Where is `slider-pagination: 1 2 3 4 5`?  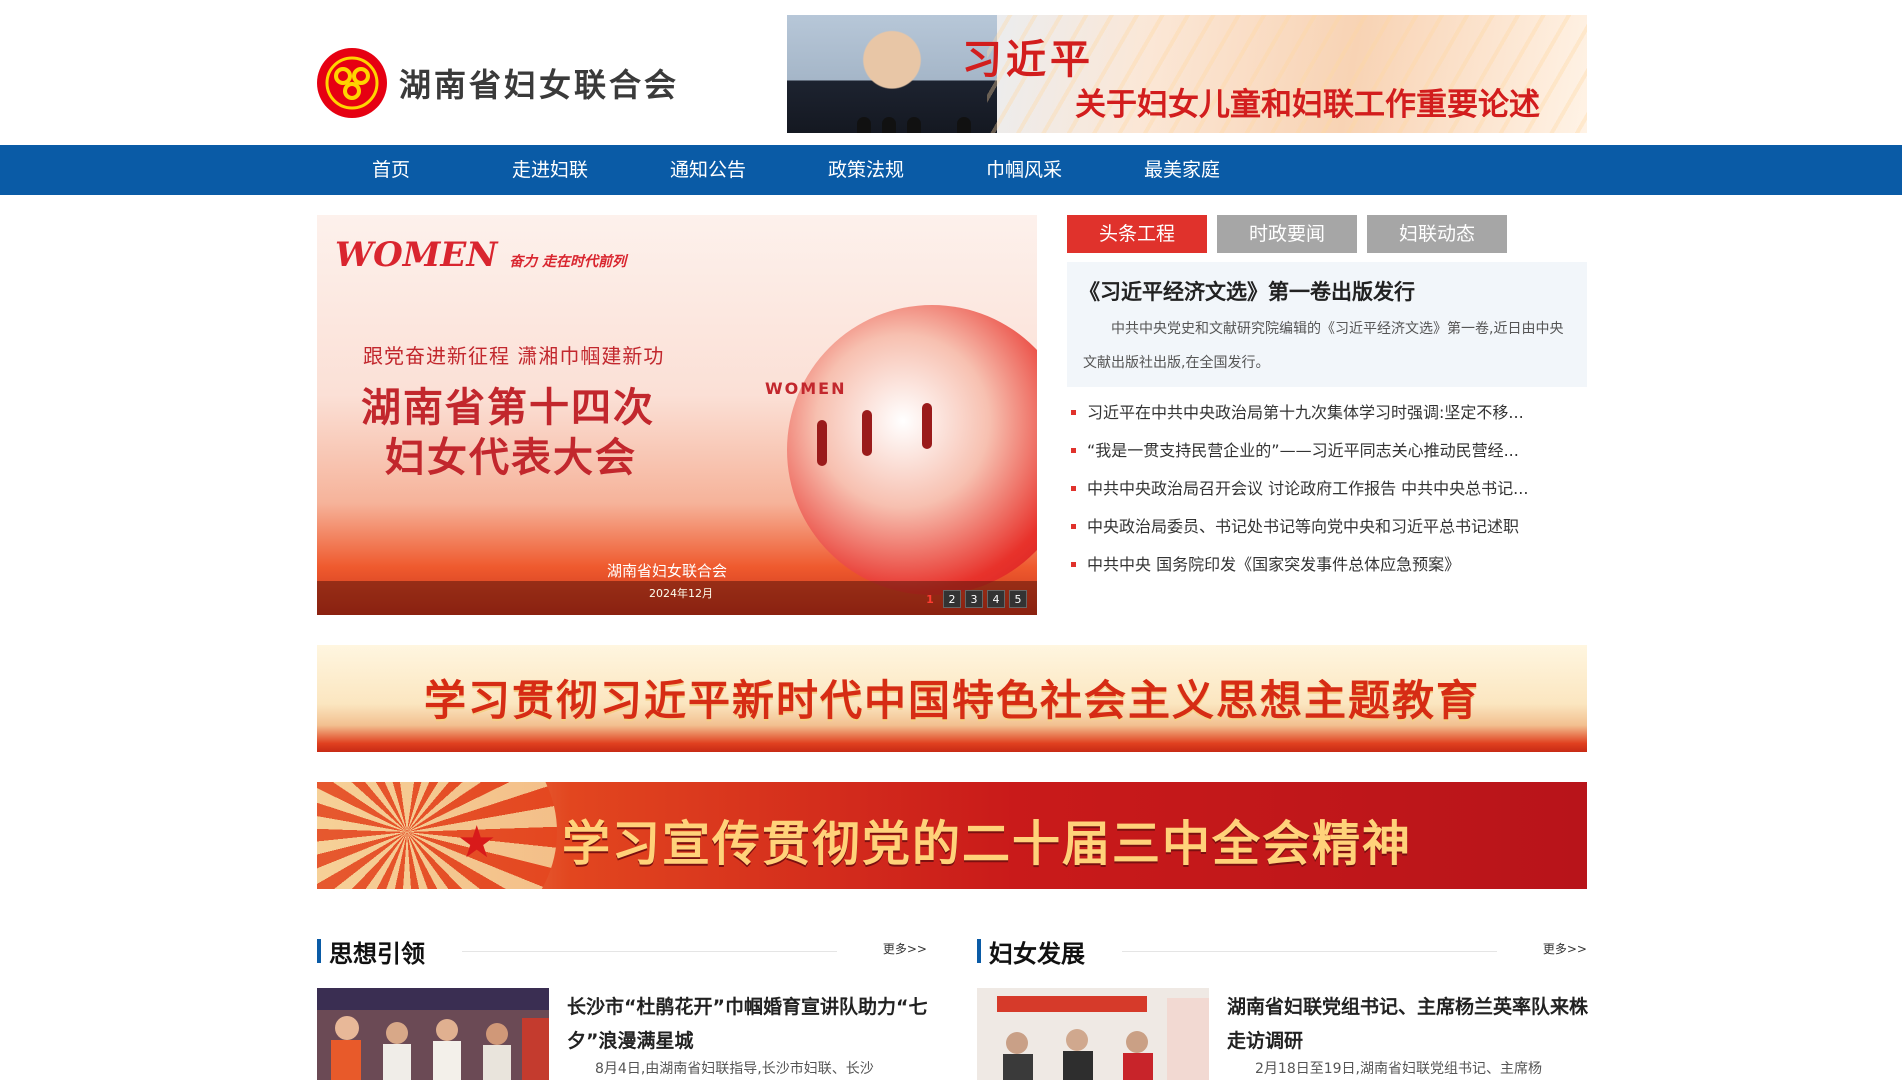
slider-pagination: 1 2 3 4 5 is located at coordinates (974, 599).